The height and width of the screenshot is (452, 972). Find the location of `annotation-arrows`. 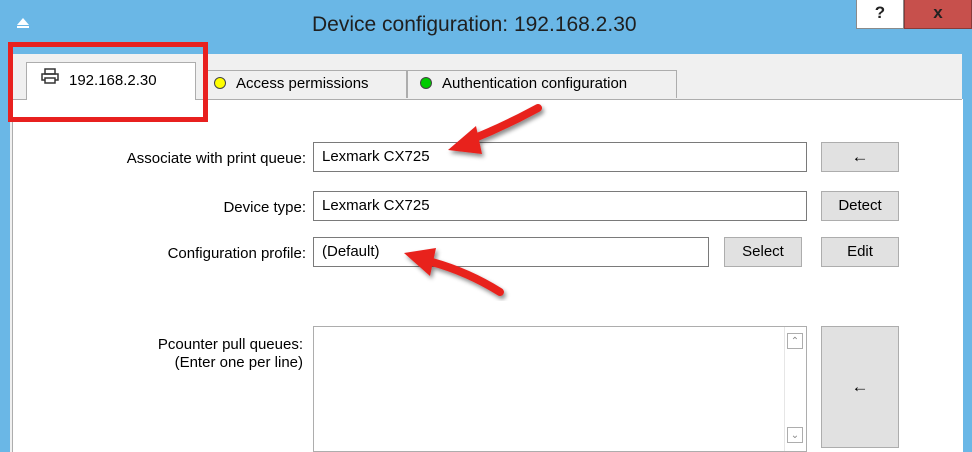

annotation-arrows is located at coordinates (473, 200).